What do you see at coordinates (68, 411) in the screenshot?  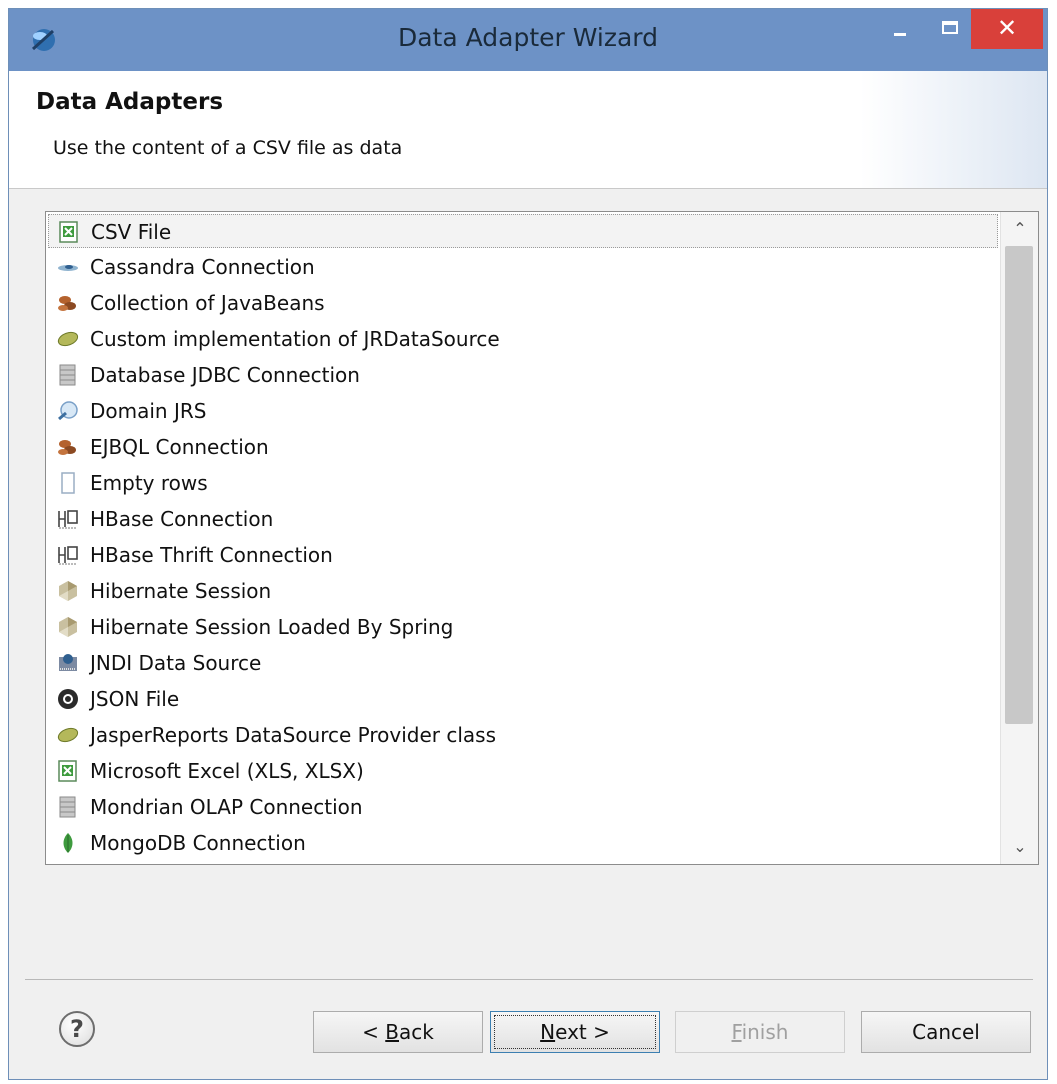 I see `domain-icon` at bounding box center [68, 411].